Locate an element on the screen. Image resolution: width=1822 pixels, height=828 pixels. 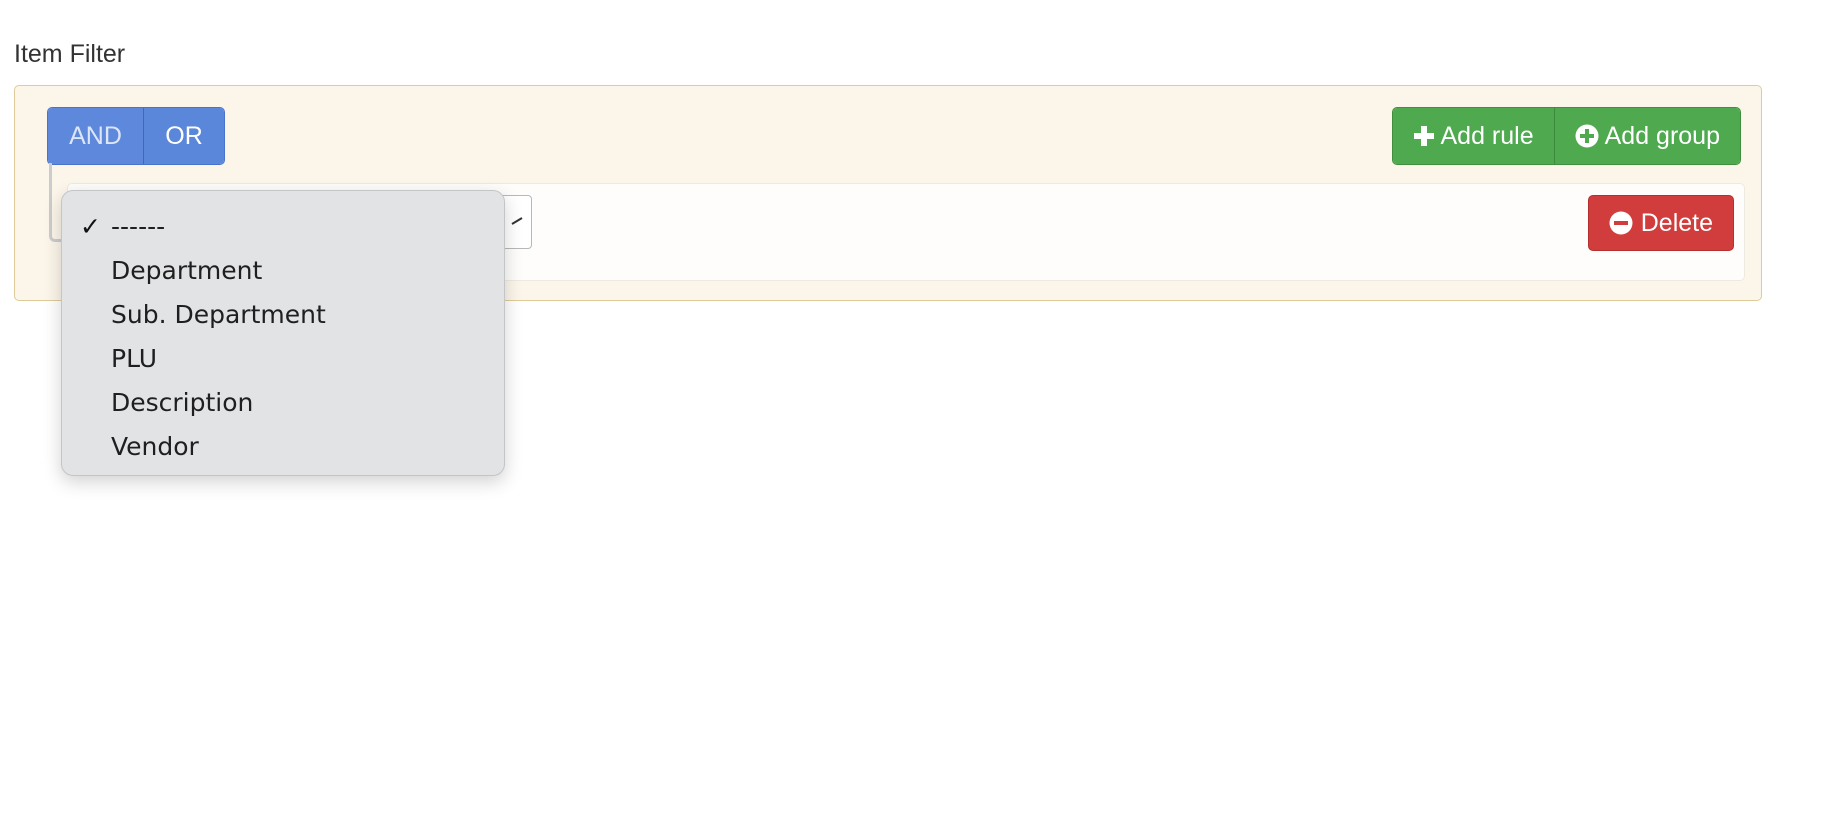
checkmark-icon: ✓ is located at coordinates (90, 226).